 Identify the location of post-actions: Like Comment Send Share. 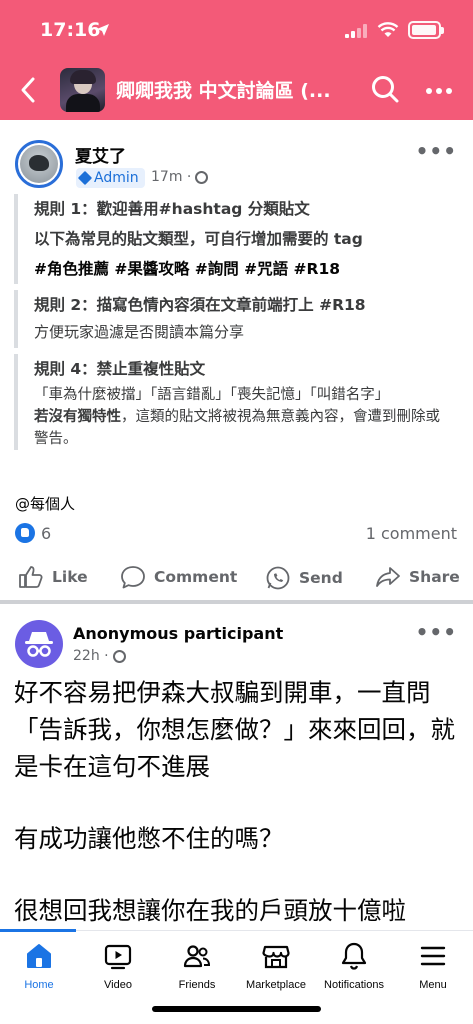
(236, 577).